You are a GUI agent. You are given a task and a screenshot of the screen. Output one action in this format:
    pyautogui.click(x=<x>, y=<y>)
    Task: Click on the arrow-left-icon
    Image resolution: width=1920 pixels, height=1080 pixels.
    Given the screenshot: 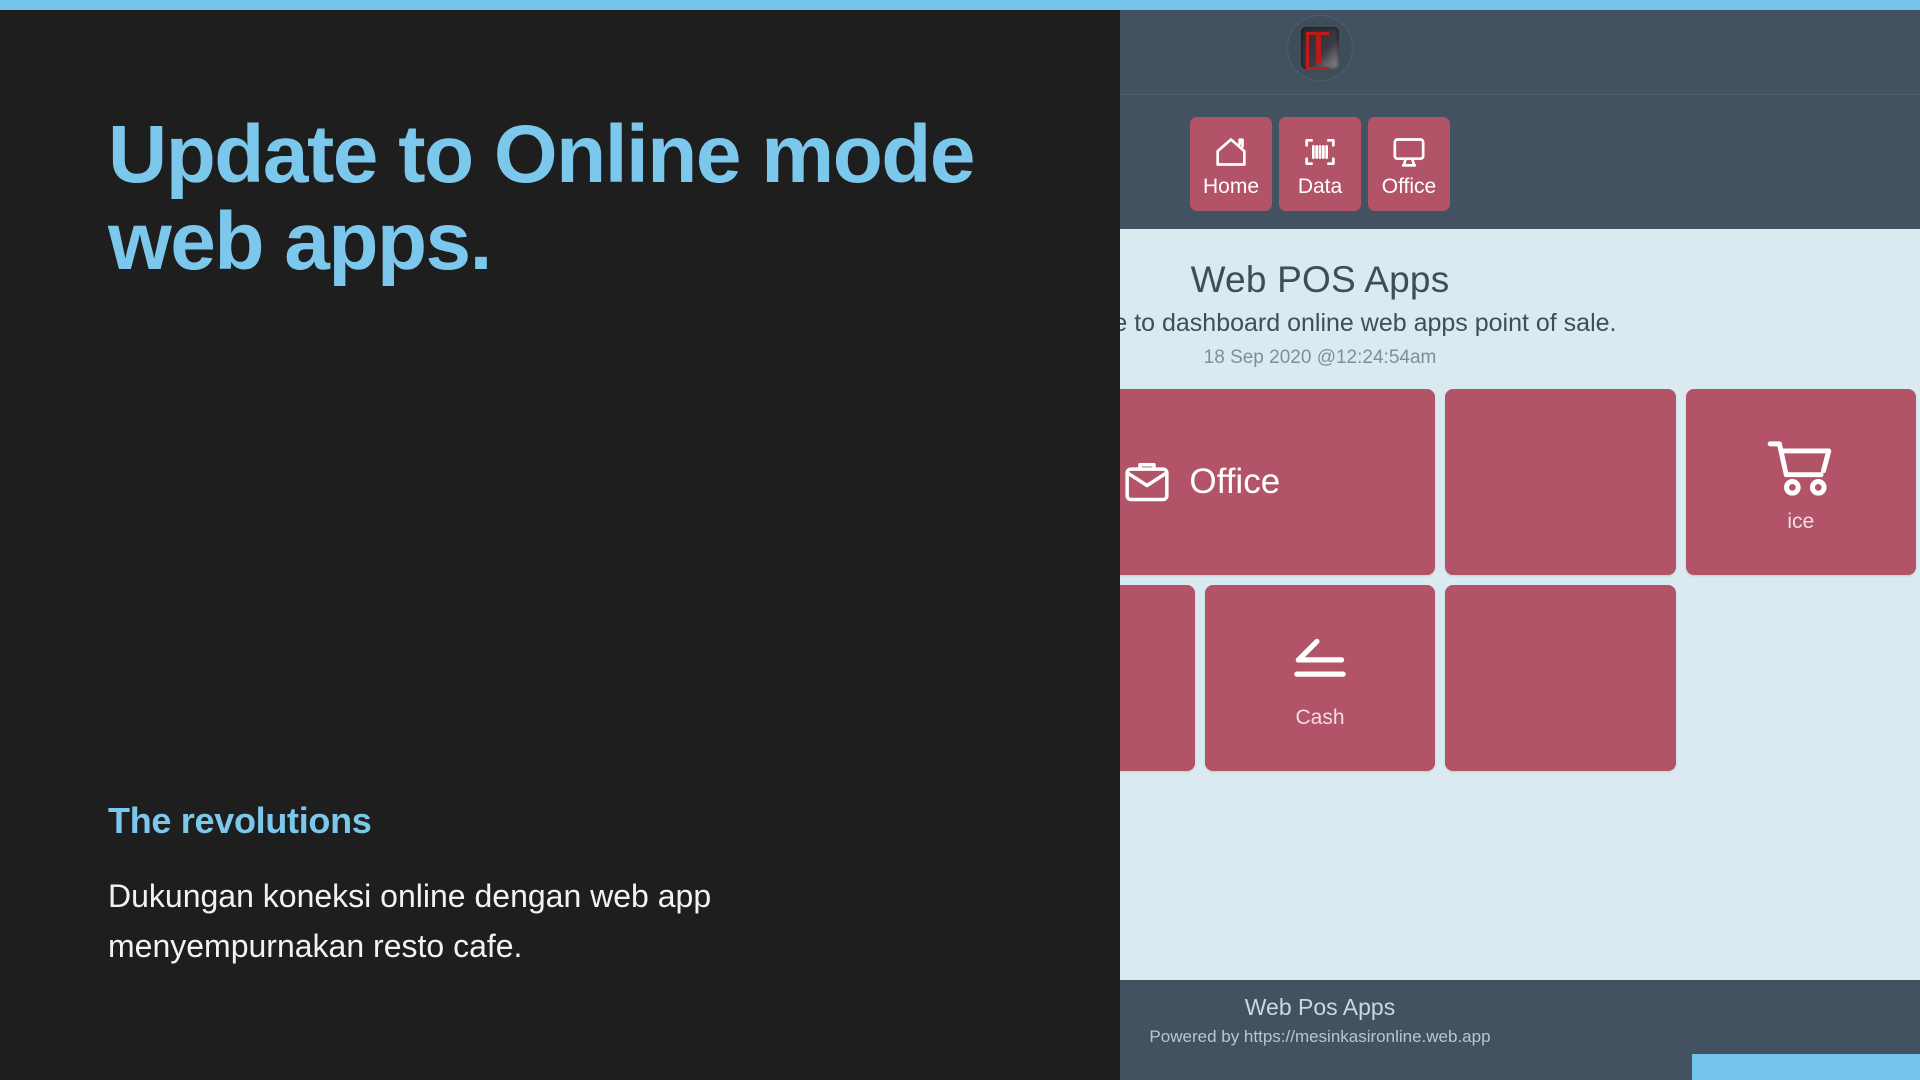 What is the action you would take?
    pyautogui.click(x=1320, y=657)
    